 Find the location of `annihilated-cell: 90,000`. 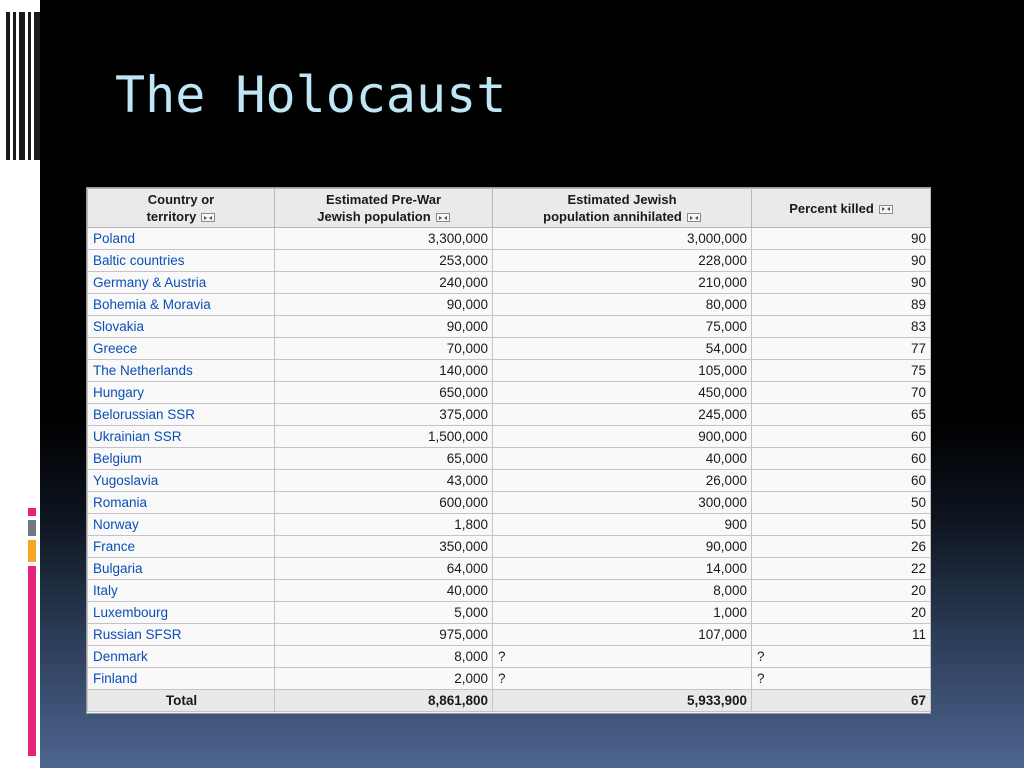

annihilated-cell: 90,000 is located at coordinates (622, 546).